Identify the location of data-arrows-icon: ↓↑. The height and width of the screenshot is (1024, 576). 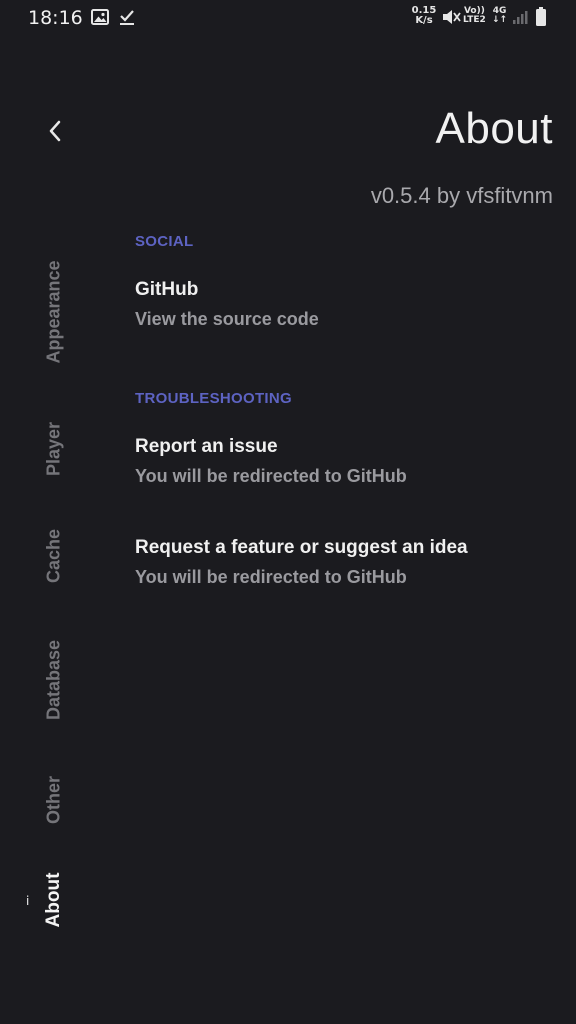
(500, 20).